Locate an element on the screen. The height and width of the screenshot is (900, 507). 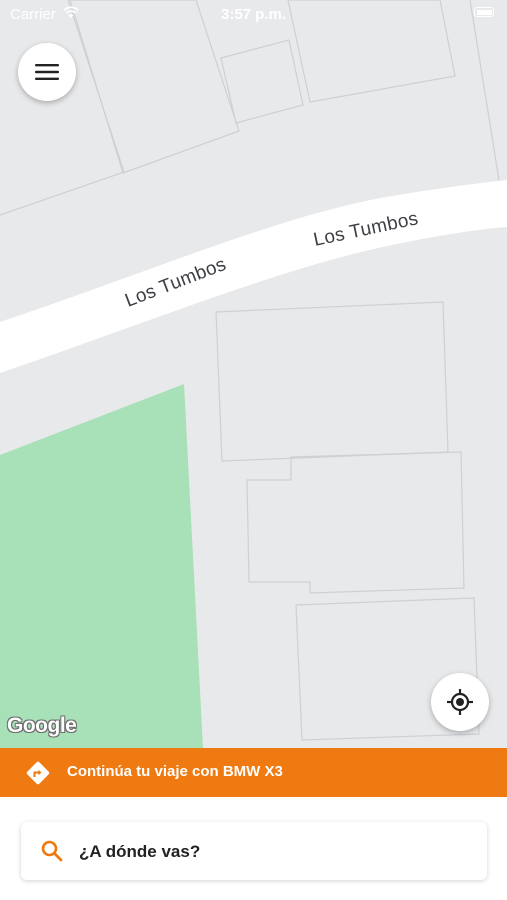
status-bar: Carrier 3:57 p.m. is located at coordinates (253, 14).